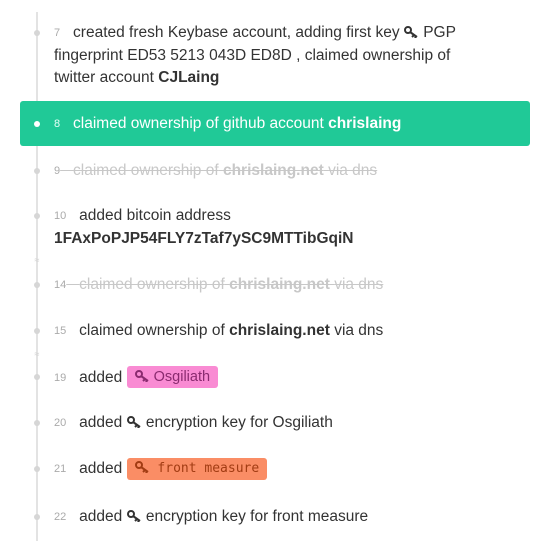 This screenshot has width=546, height=541. I want to click on sequence-number: 10, so click(60, 216).